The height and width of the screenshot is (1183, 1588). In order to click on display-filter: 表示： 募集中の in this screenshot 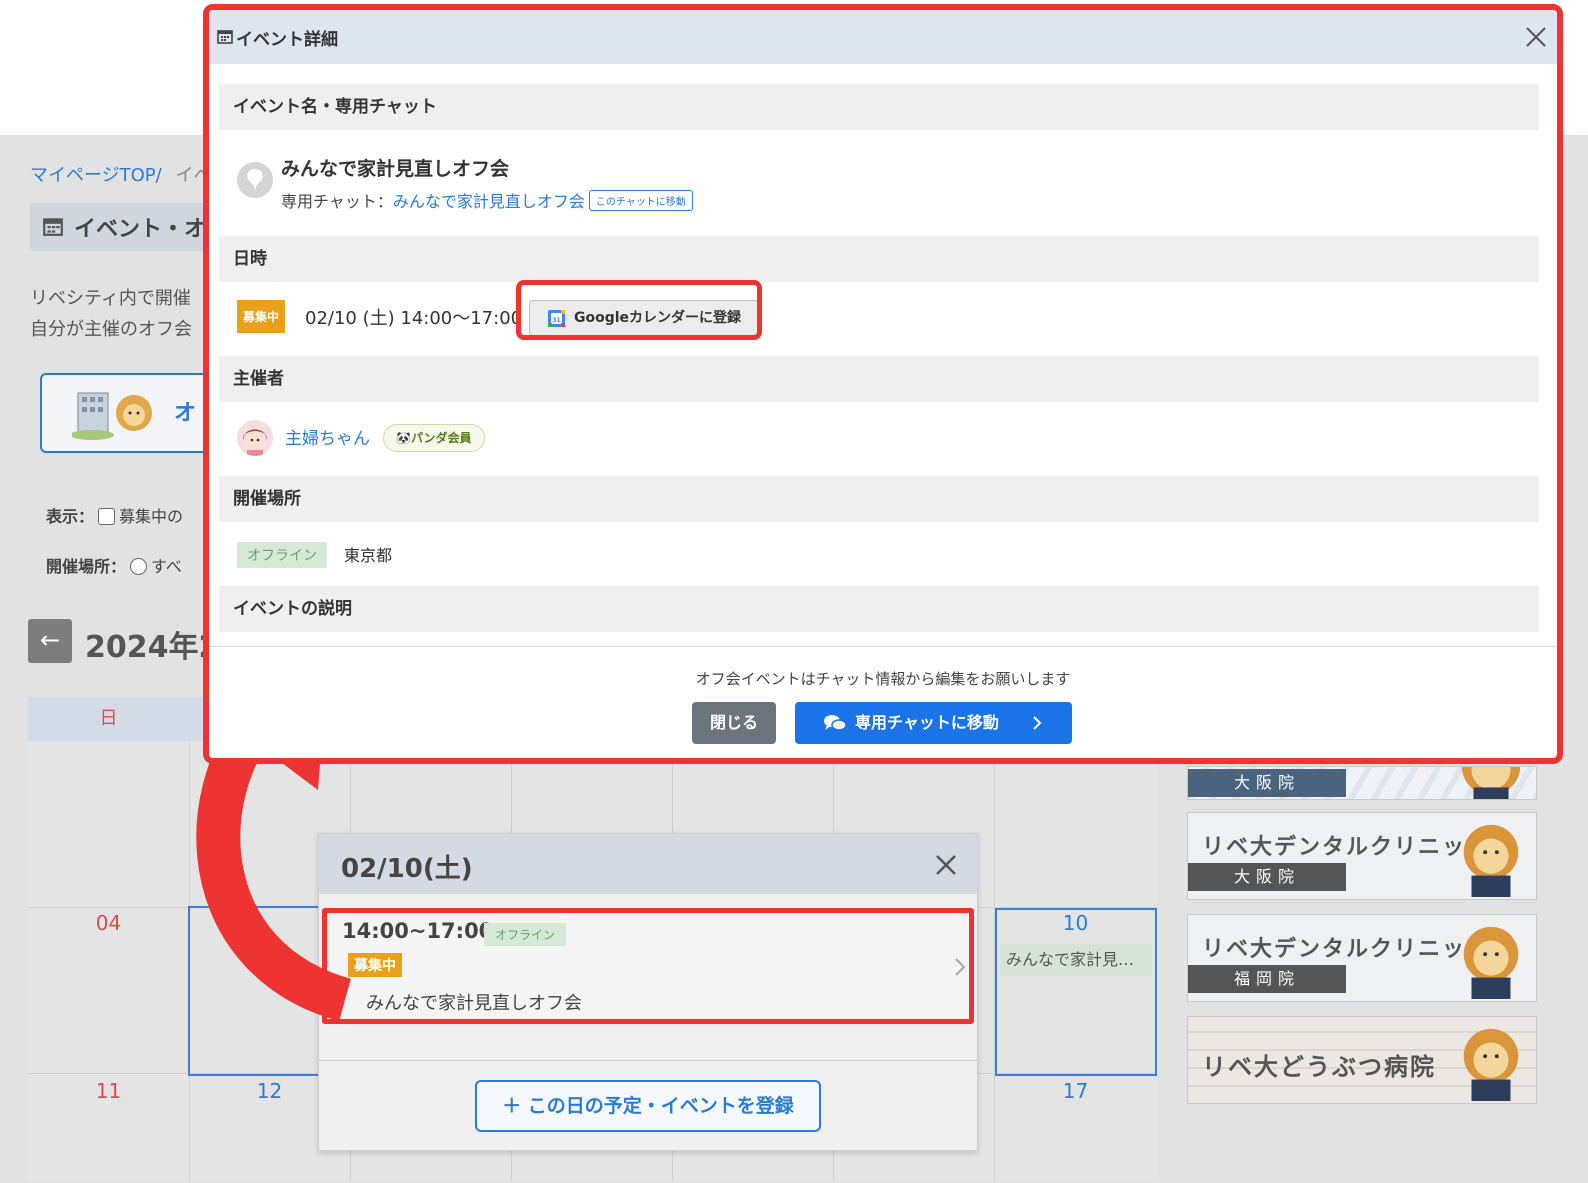, I will do `click(115, 516)`.